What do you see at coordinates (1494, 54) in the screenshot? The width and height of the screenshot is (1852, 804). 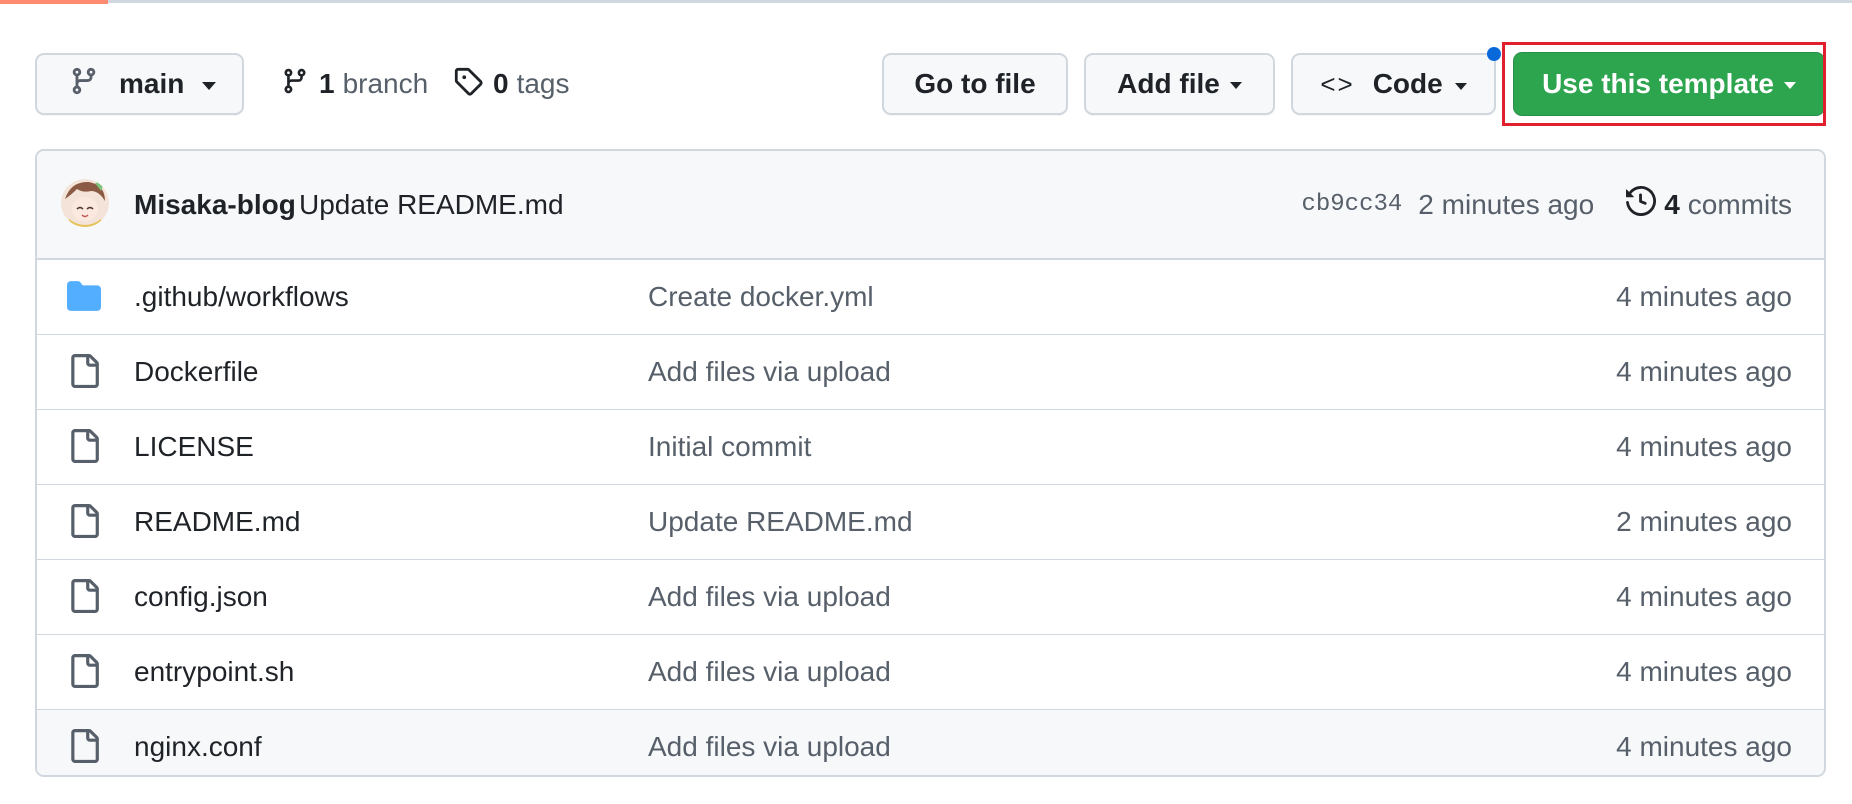 I see `notification-dot` at bounding box center [1494, 54].